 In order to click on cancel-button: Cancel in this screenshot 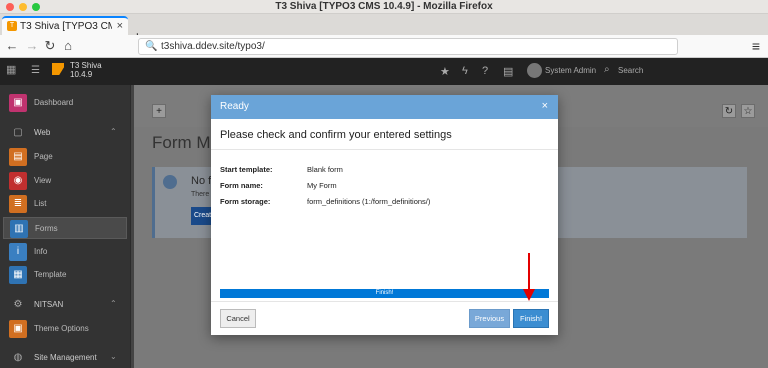, I will do `click(238, 318)`.